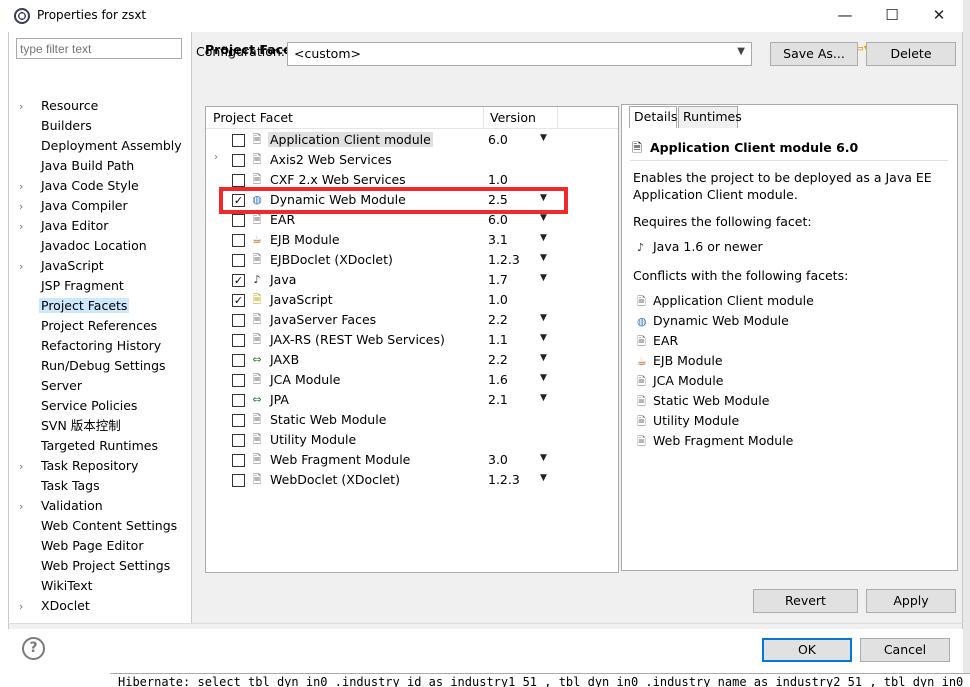  I want to click on facet-row: ✓ ♪ Java 1.7 ▼, so click(412, 280).